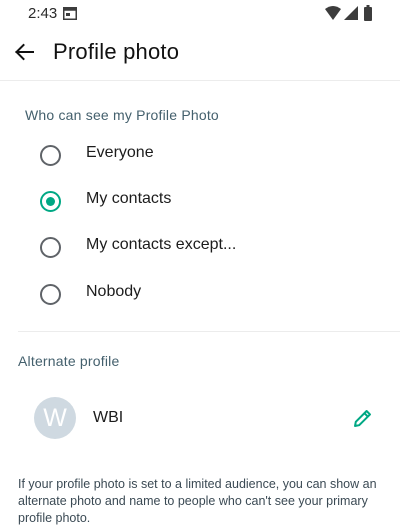 This screenshot has height=531, width=400. I want to click on radio-label: Everyone, so click(120, 152).